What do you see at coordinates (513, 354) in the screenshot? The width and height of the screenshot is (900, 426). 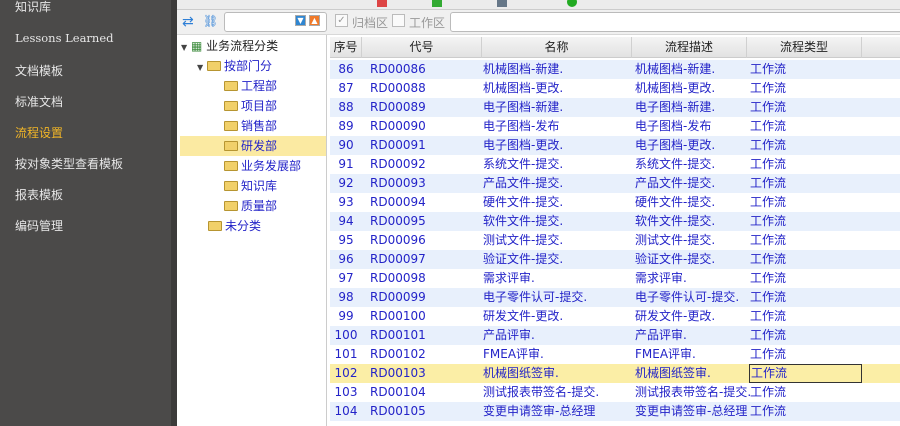 I see `cell-name: FMEA评审.` at bounding box center [513, 354].